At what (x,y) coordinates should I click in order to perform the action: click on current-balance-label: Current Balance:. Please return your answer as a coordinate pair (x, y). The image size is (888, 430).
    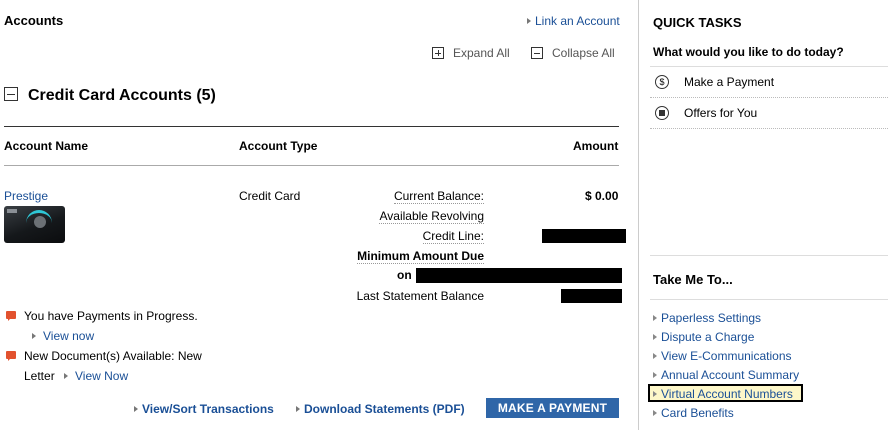
    Looking at the image, I should click on (438, 196).